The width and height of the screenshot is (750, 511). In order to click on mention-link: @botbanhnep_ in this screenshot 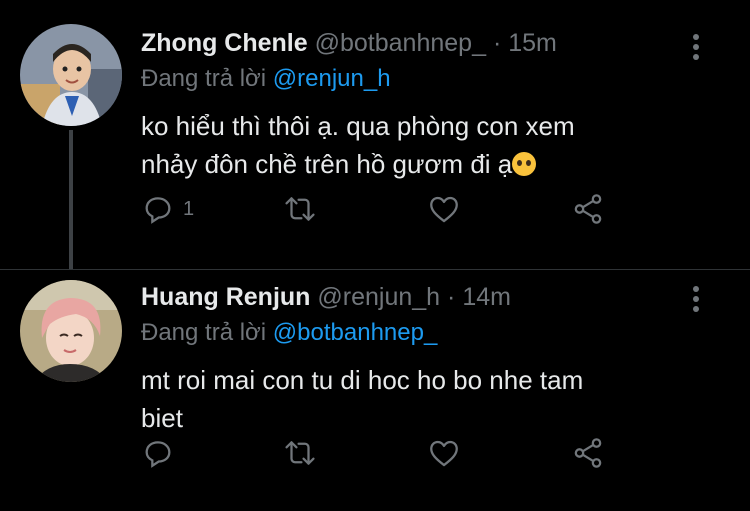, I will do `click(355, 332)`.